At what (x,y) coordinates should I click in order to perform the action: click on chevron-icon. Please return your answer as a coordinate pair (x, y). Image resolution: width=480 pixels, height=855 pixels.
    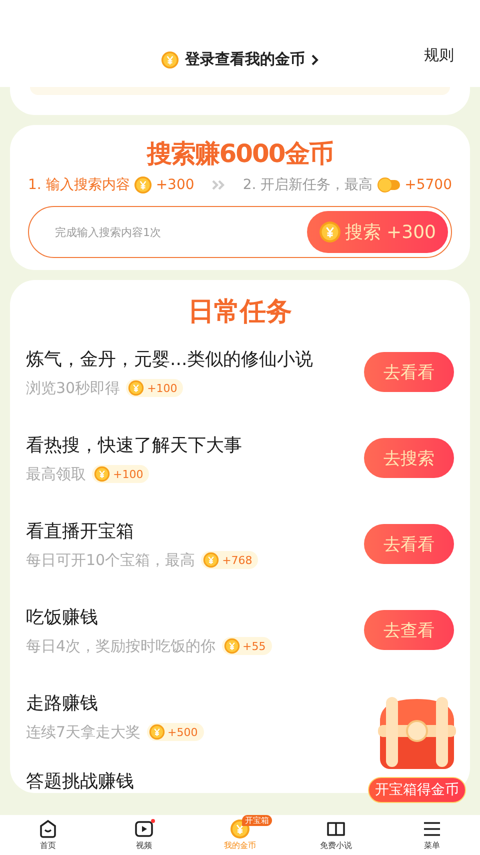
    Looking at the image, I should click on (315, 60).